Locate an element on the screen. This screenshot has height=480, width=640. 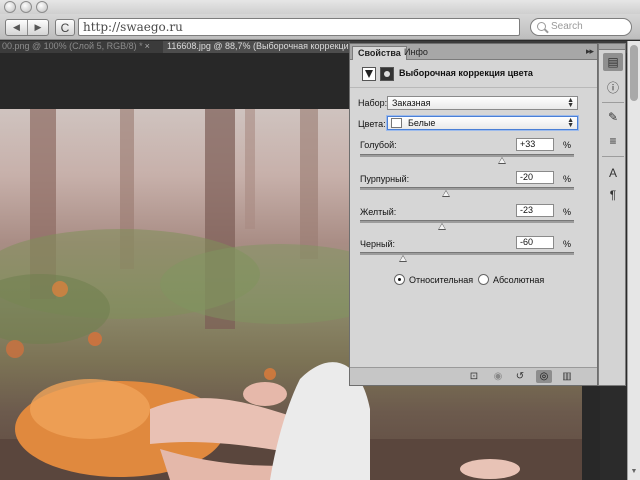
document-tab-1: 00.png @ 100% (Слой 5, RGB/8) * × is located at coordinates (80, 47).